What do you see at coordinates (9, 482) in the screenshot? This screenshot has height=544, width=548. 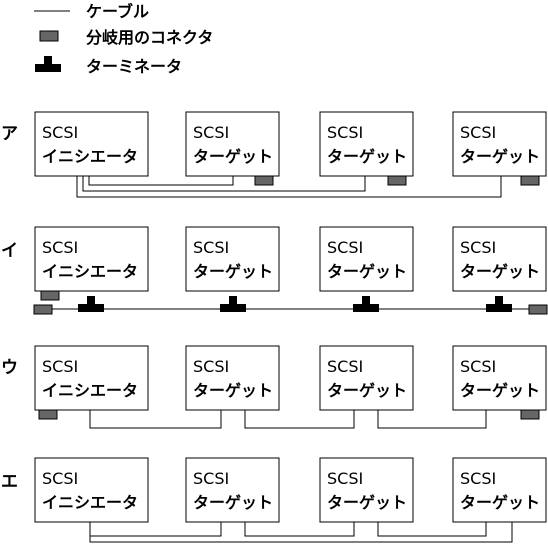 I see `row-label-e: エ` at bounding box center [9, 482].